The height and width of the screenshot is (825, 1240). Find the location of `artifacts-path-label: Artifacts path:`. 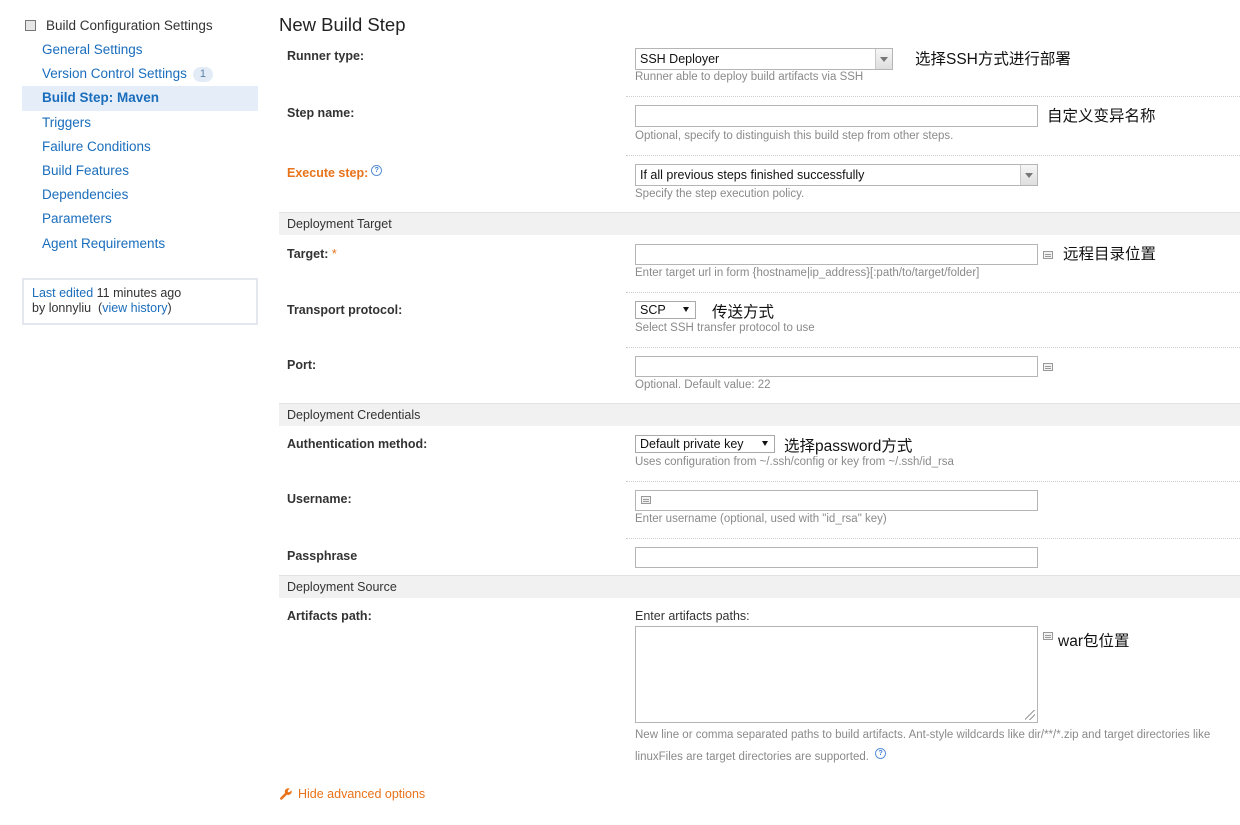

artifacts-path-label: Artifacts path: is located at coordinates (329, 616).